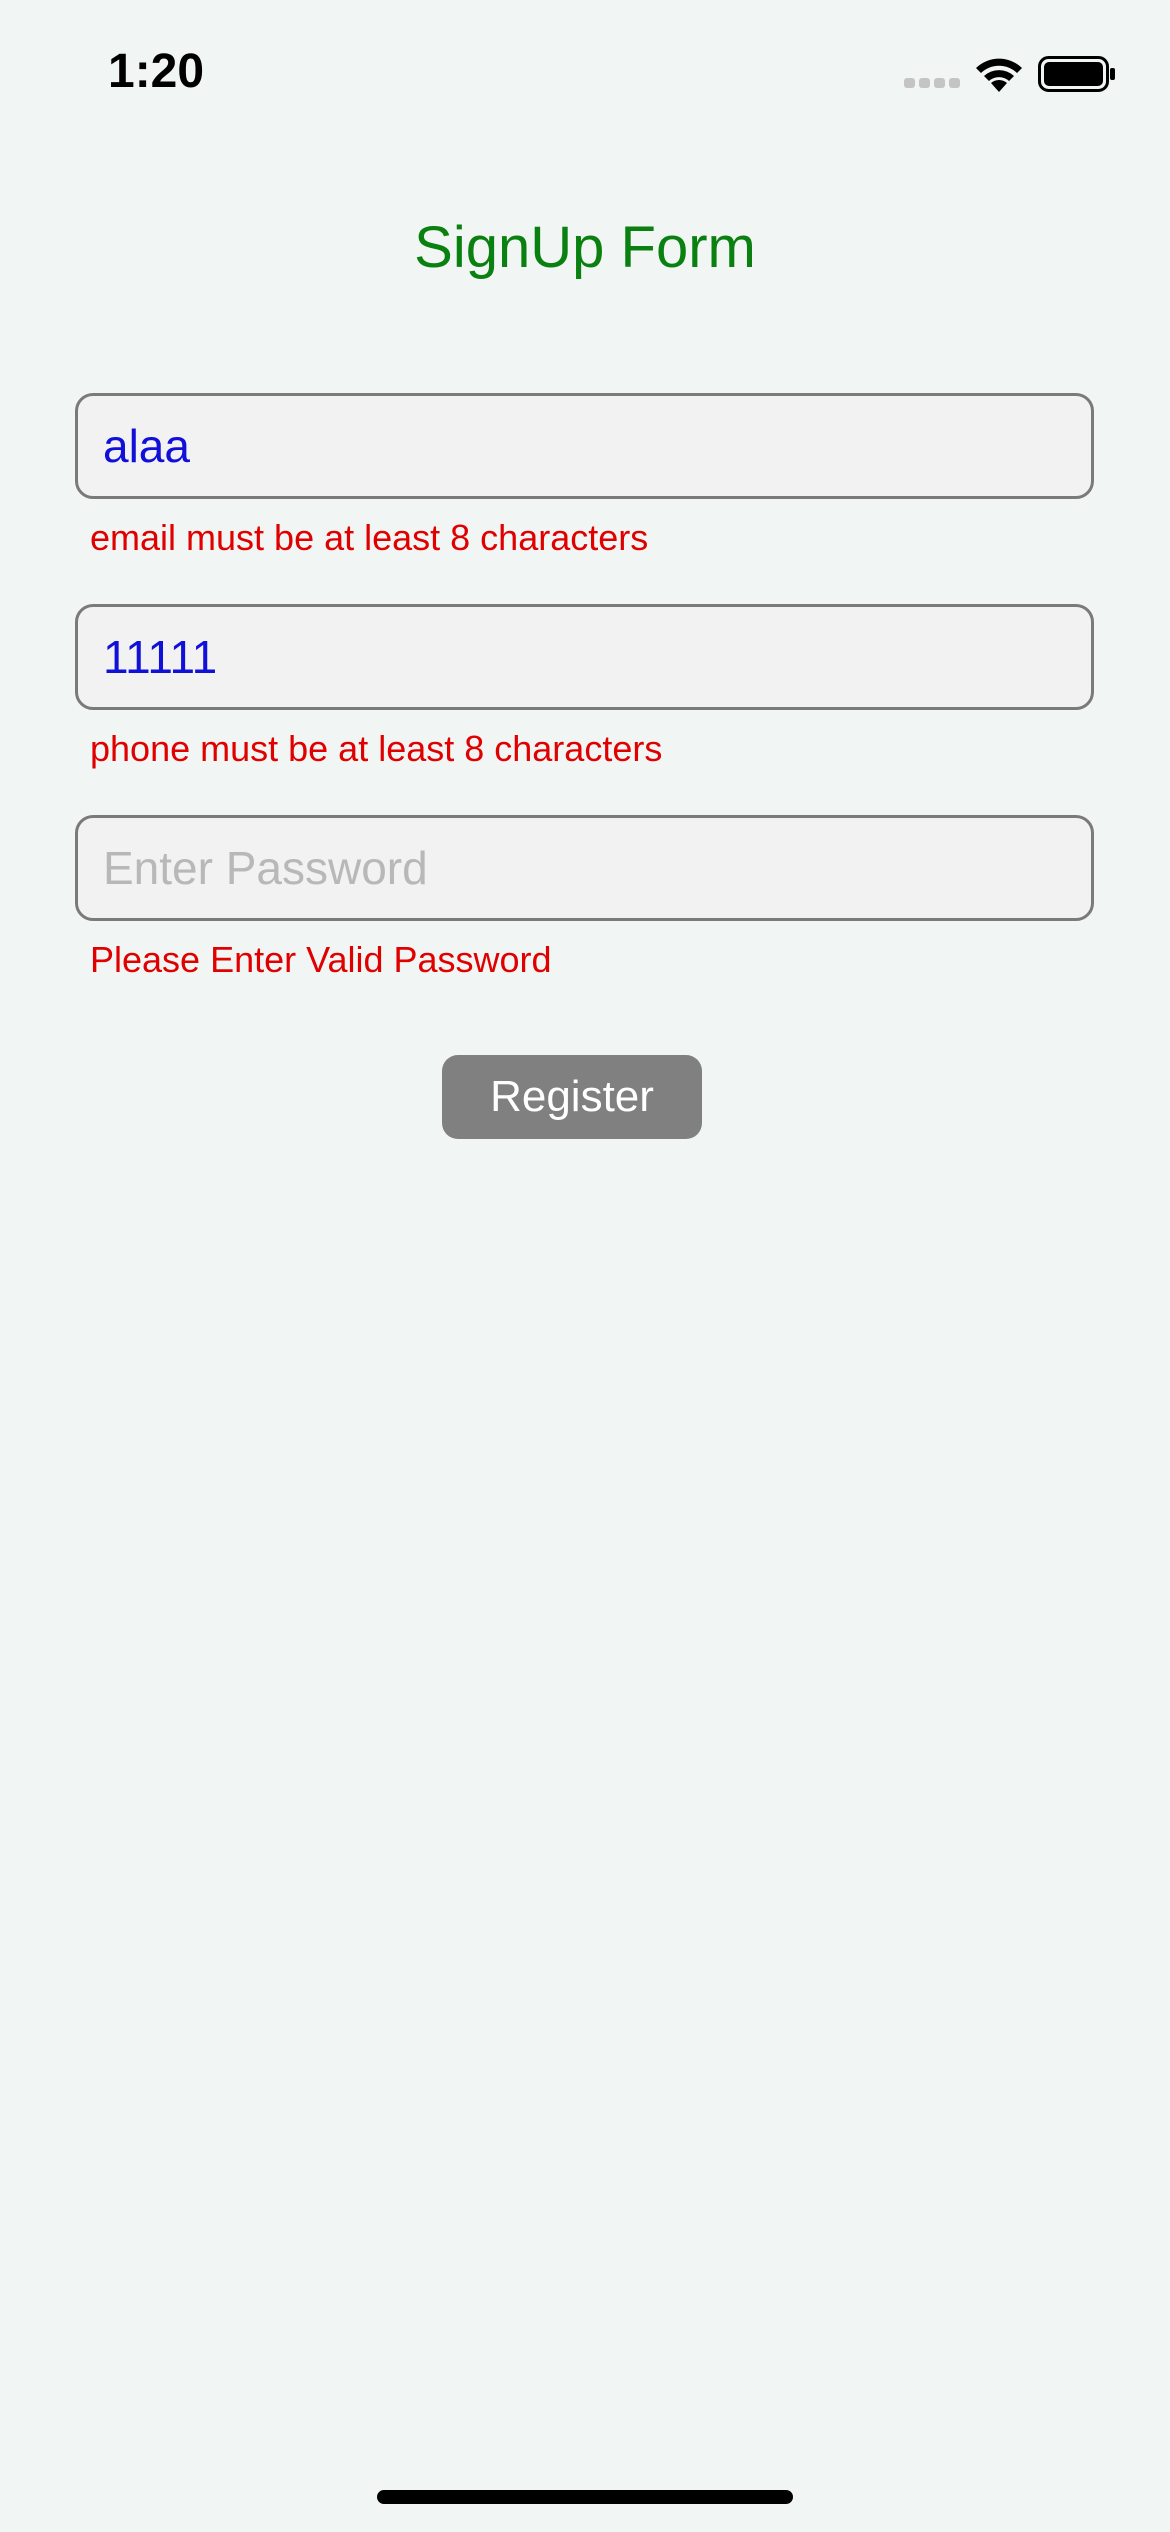 This screenshot has width=1170, height=2532. I want to click on home-indicator, so click(585, 2497).